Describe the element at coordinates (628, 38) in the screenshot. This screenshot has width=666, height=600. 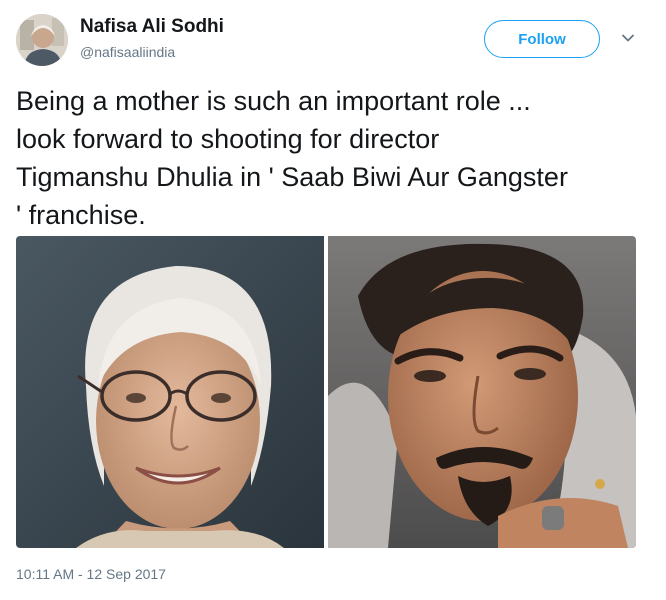
I see `chevron-down-icon` at that location.